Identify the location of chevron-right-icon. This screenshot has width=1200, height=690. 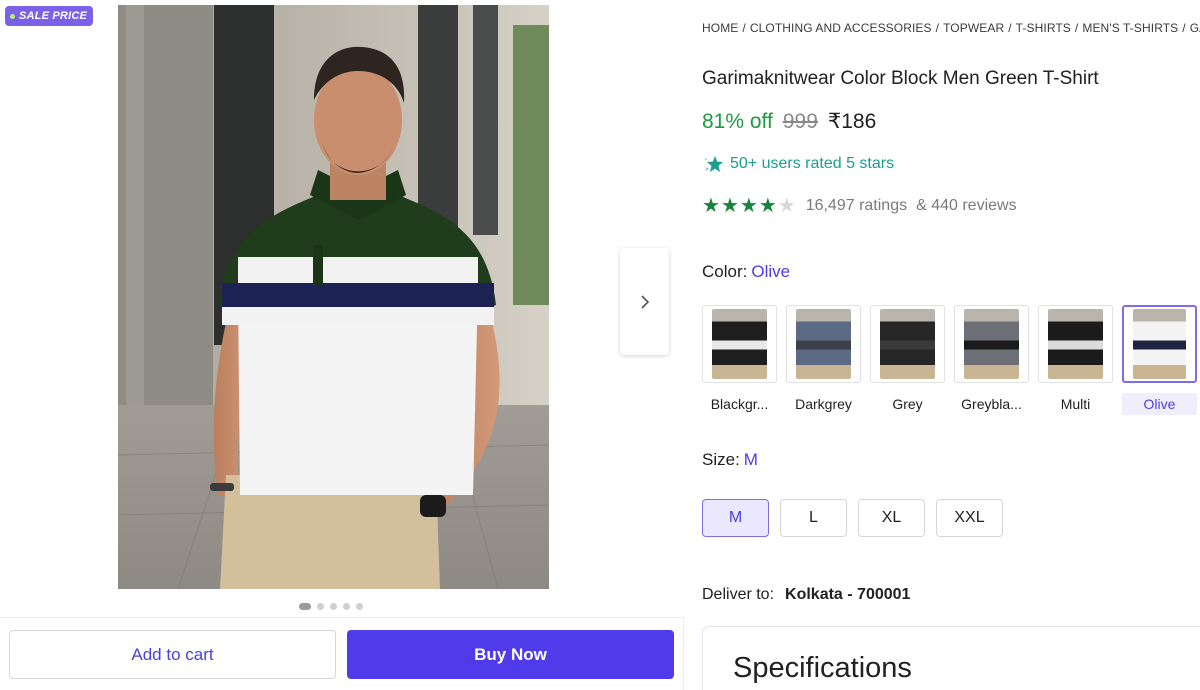
(644, 301).